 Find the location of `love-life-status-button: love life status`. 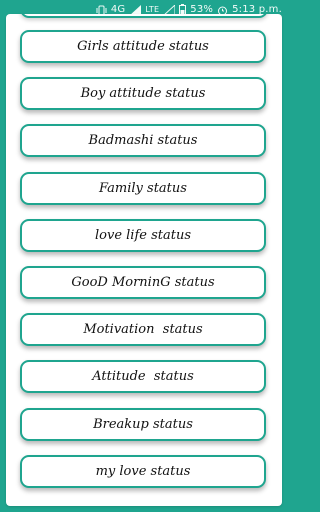

love-life-status-button: love life status is located at coordinates (143, 235).